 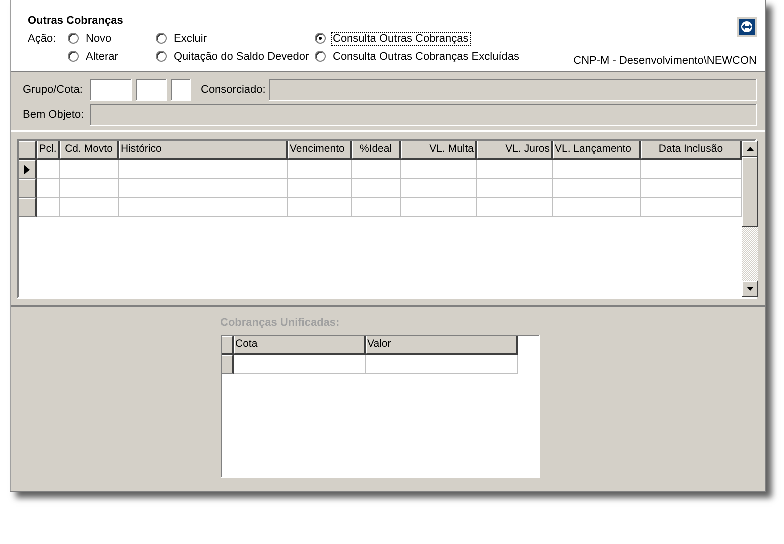 I want to click on vertical-scrollbar, so click(x=750, y=219).